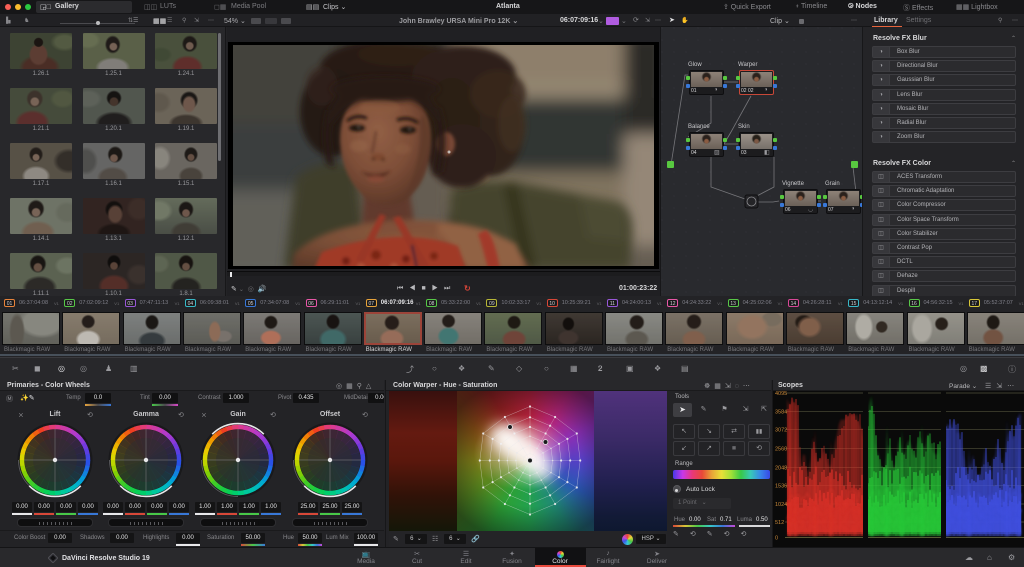 The width and height of the screenshot is (1024, 567). Describe the element at coordinates (781, 450) in the screenshot. I see `svg-text: 2560` at that location.